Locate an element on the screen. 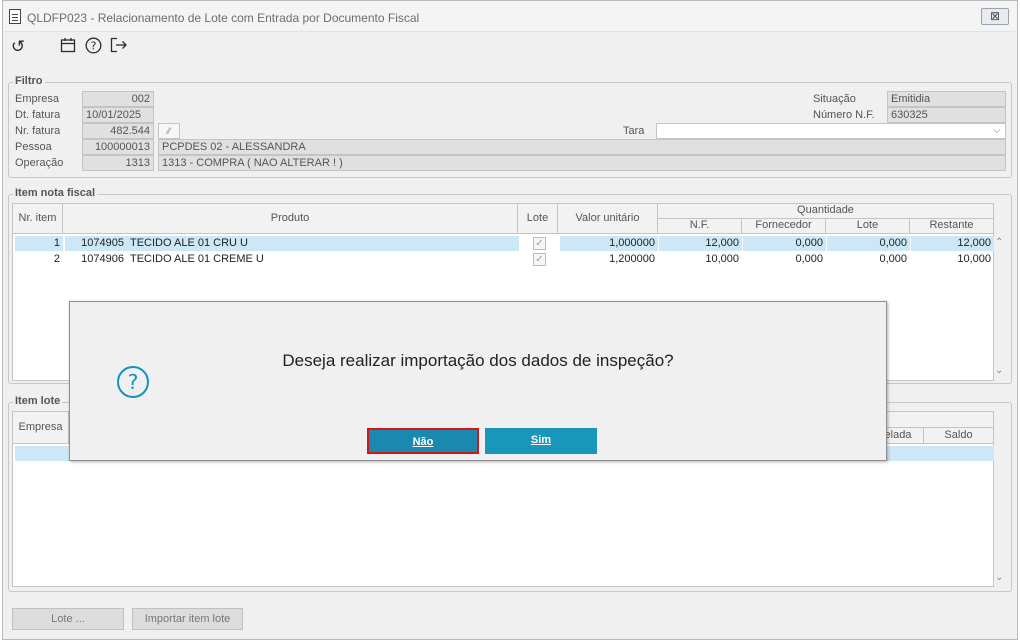 The width and height of the screenshot is (1020, 642). item-nf-group-label: Item nota fiscal is located at coordinates (55, 193).